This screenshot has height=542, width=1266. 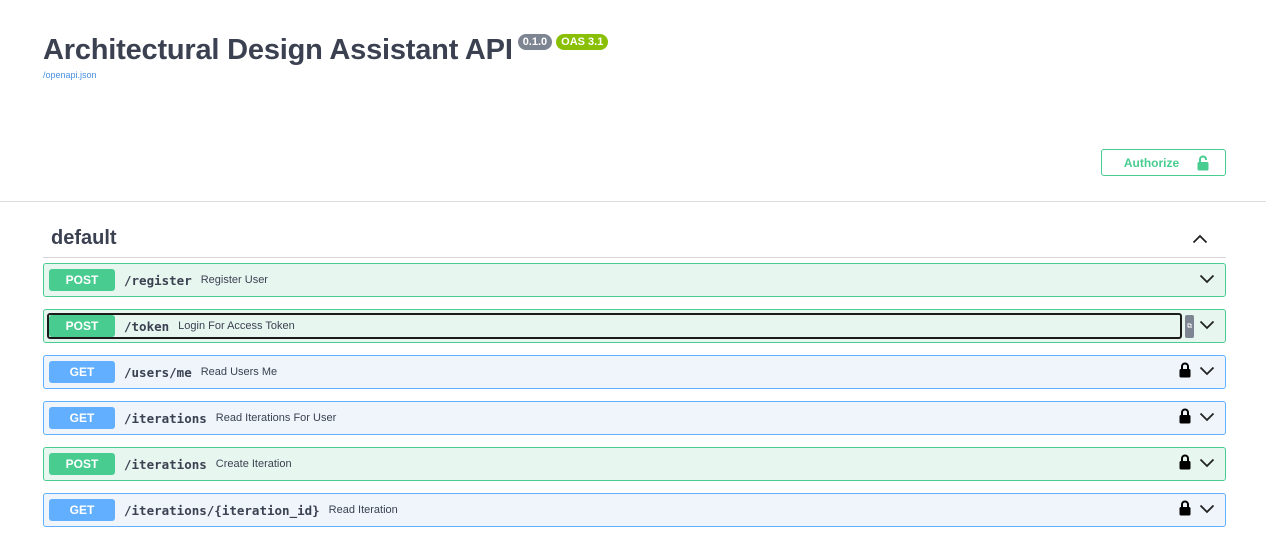 What do you see at coordinates (634, 326) in the screenshot?
I see `operation-row: POST/token Login For Access Token ⧉` at bounding box center [634, 326].